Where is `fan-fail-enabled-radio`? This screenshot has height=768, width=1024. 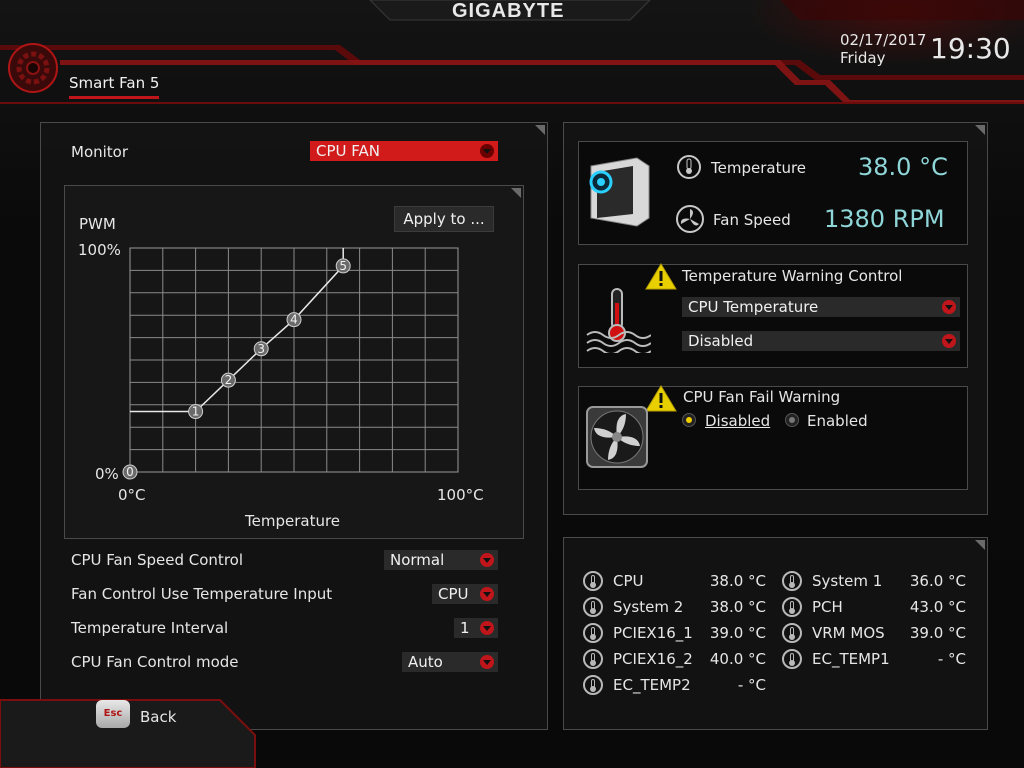 fan-fail-enabled-radio is located at coordinates (792, 420).